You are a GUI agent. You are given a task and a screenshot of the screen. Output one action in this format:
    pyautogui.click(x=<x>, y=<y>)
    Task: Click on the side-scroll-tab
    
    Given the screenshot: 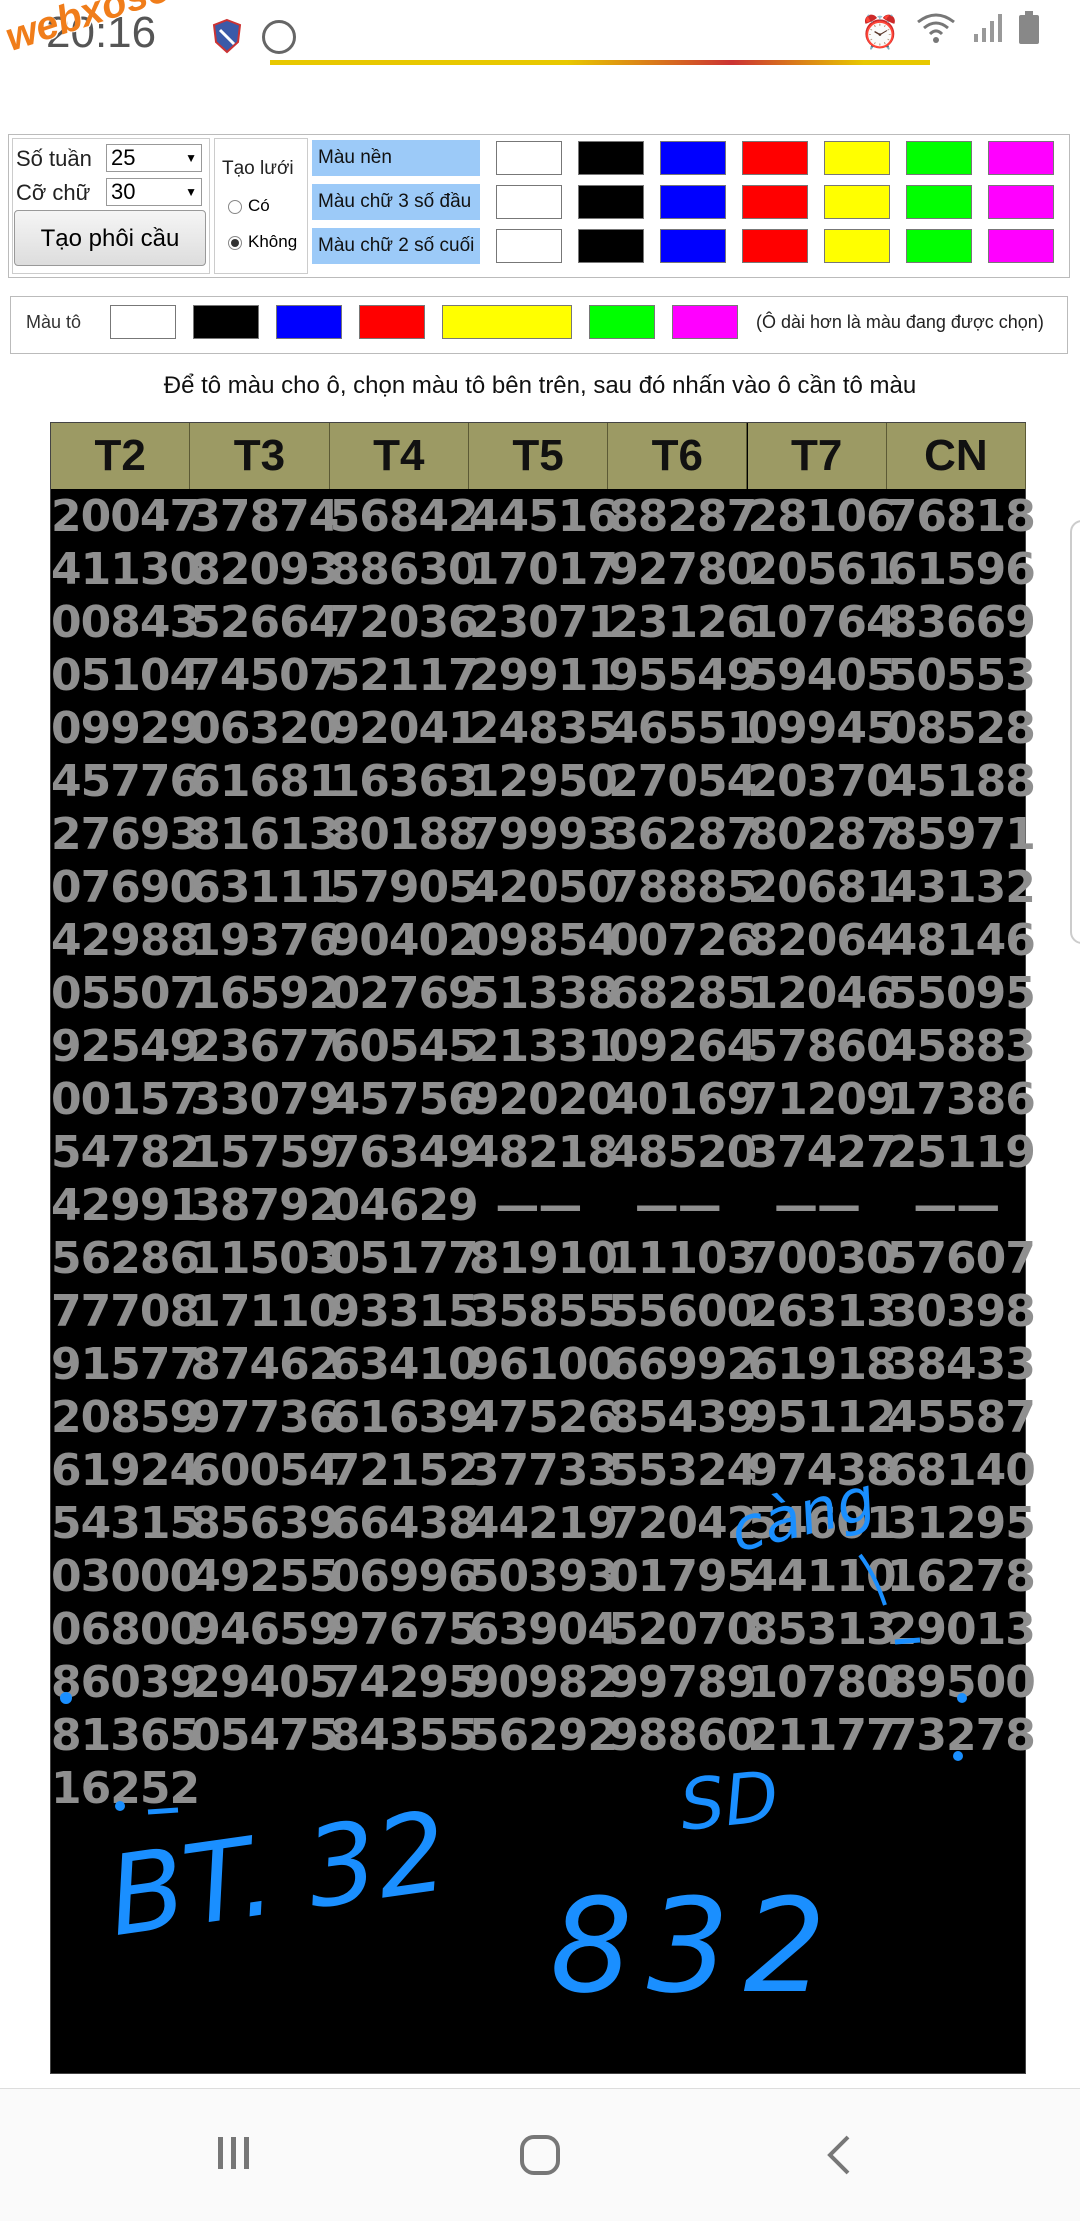 What is the action you would take?
    pyautogui.click(x=1075, y=732)
    